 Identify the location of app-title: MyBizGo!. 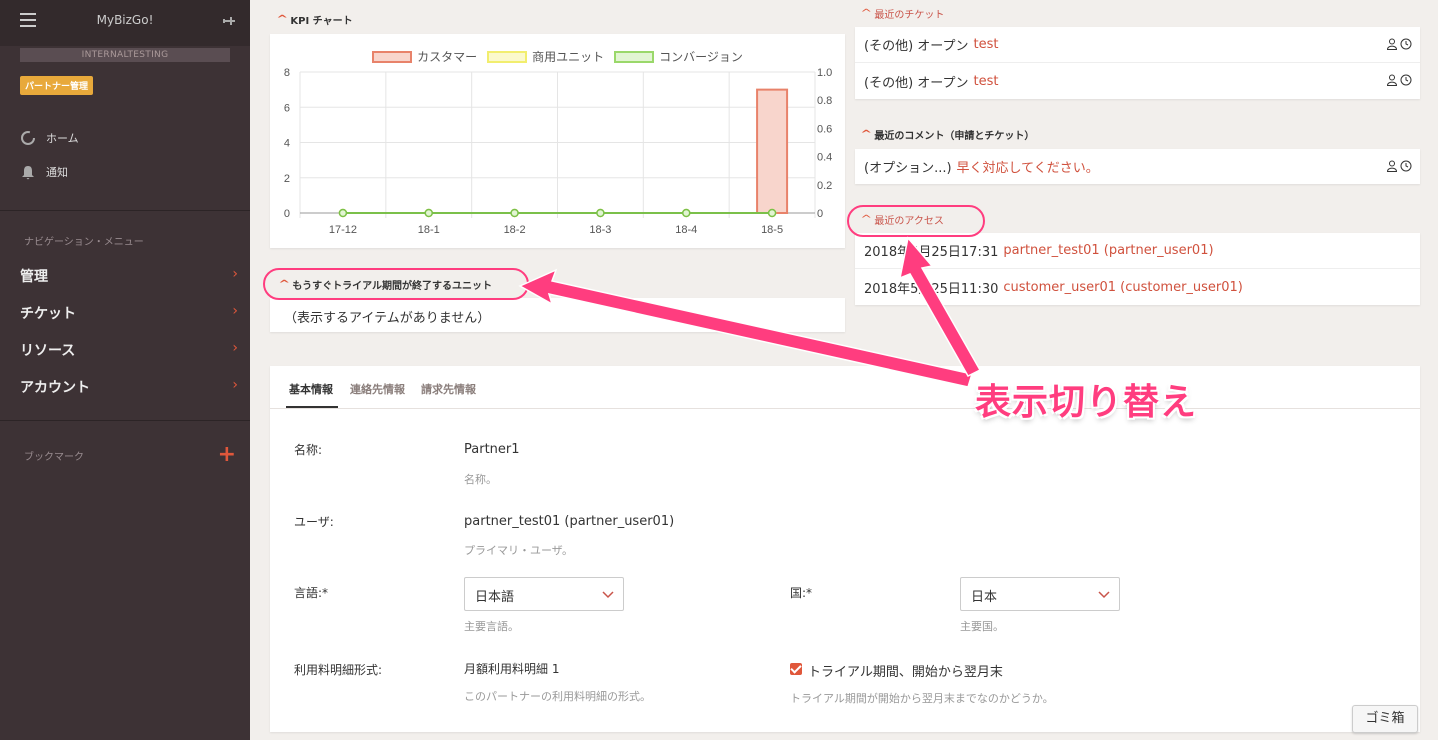
(125, 20).